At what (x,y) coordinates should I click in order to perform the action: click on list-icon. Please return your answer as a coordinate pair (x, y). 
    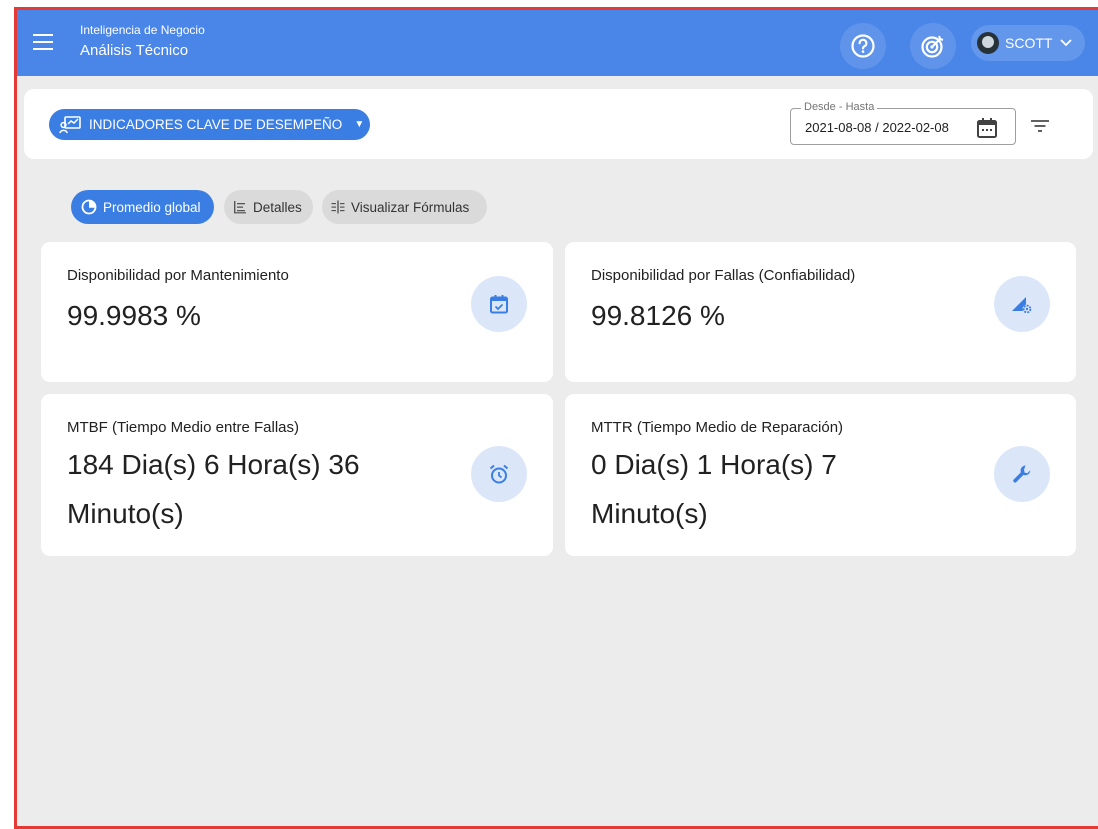
    Looking at the image, I should click on (240, 207).